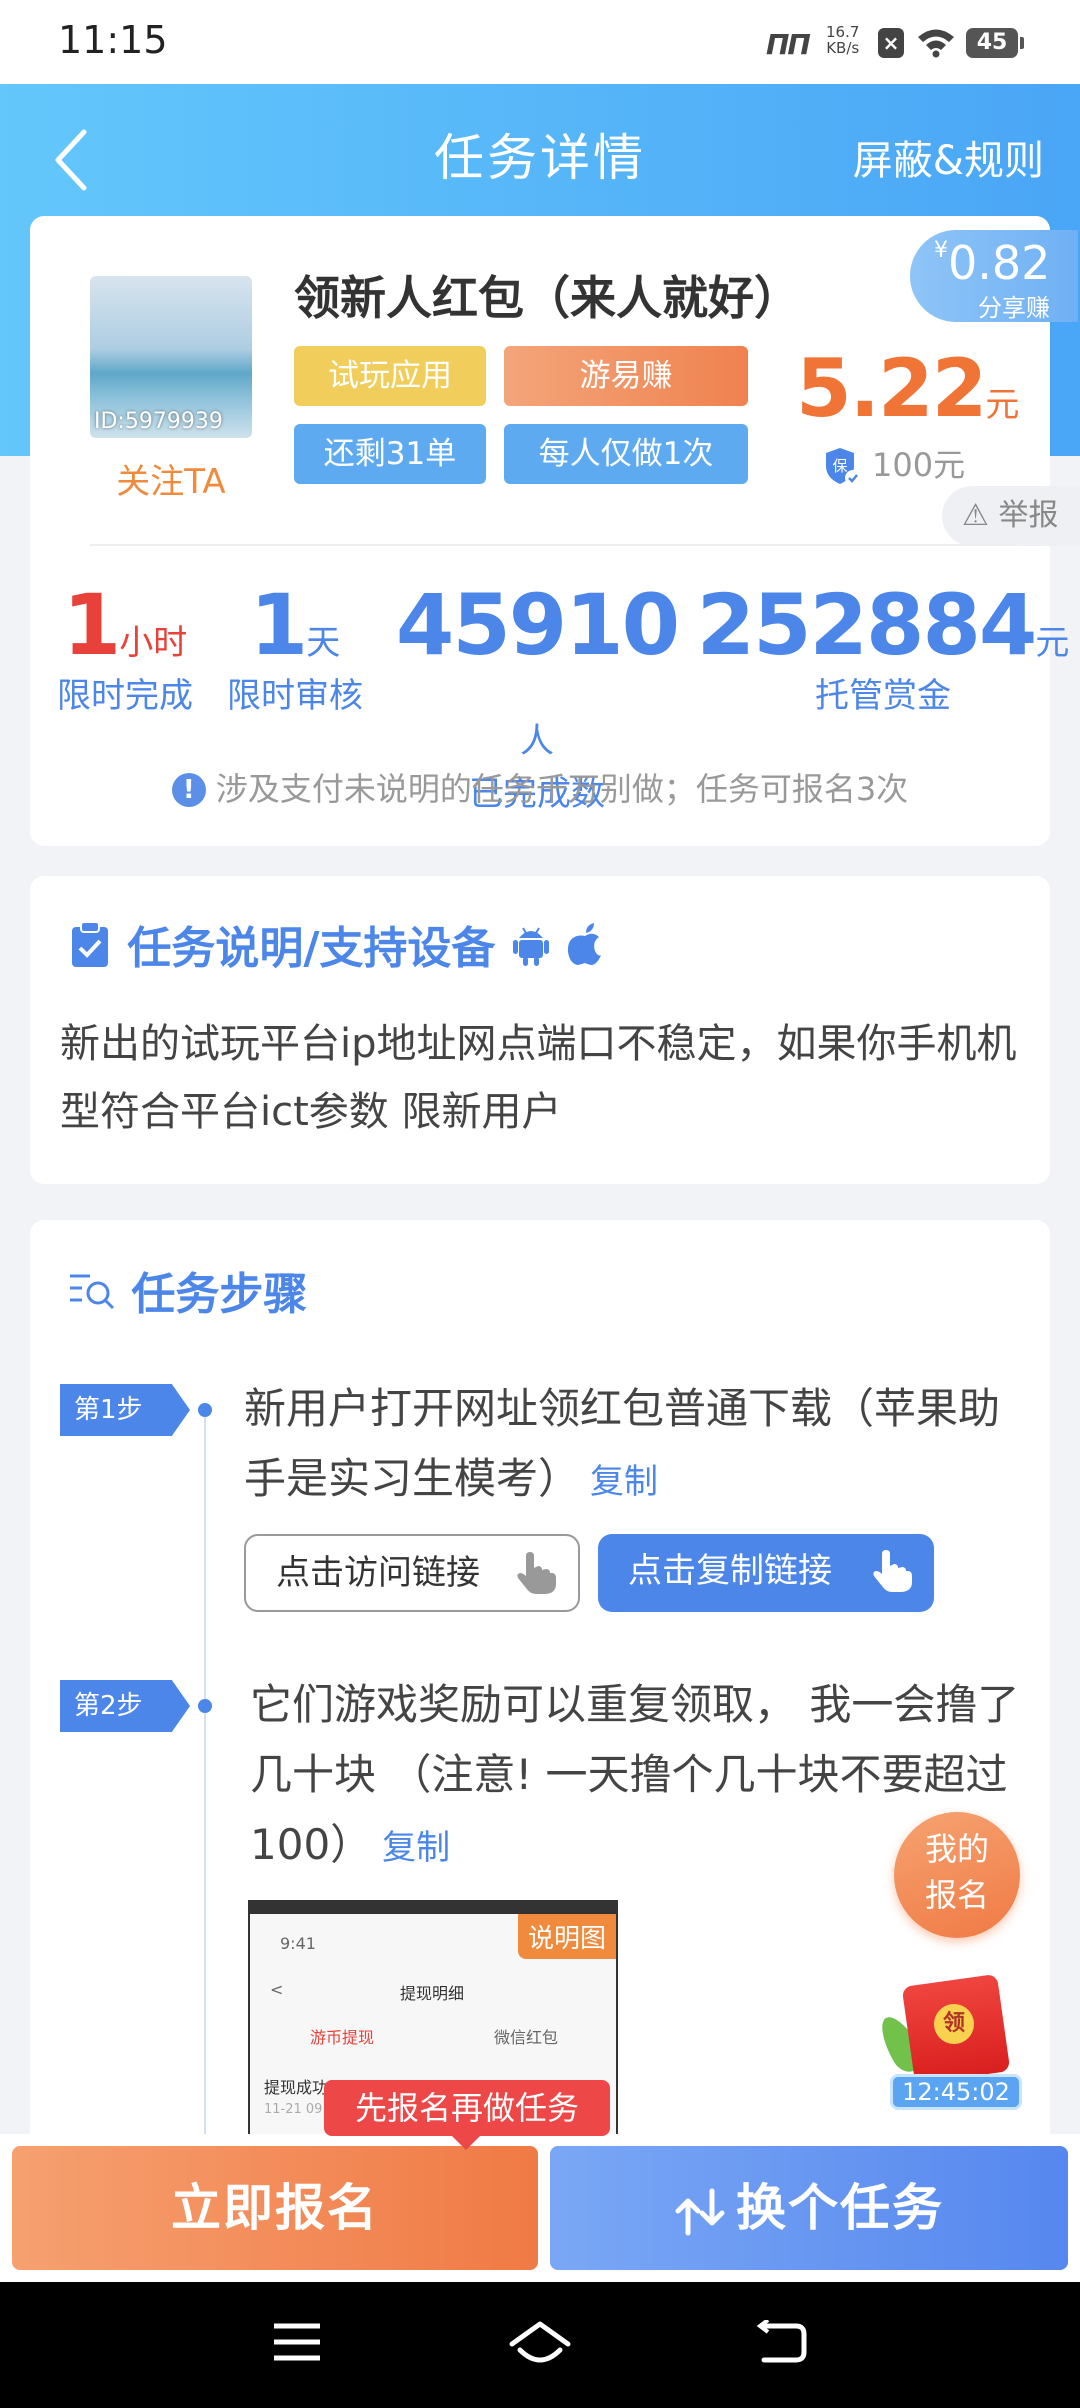  I want to click on stat-escrow-reward: 252884元 托管赏金, so click(883, 646).